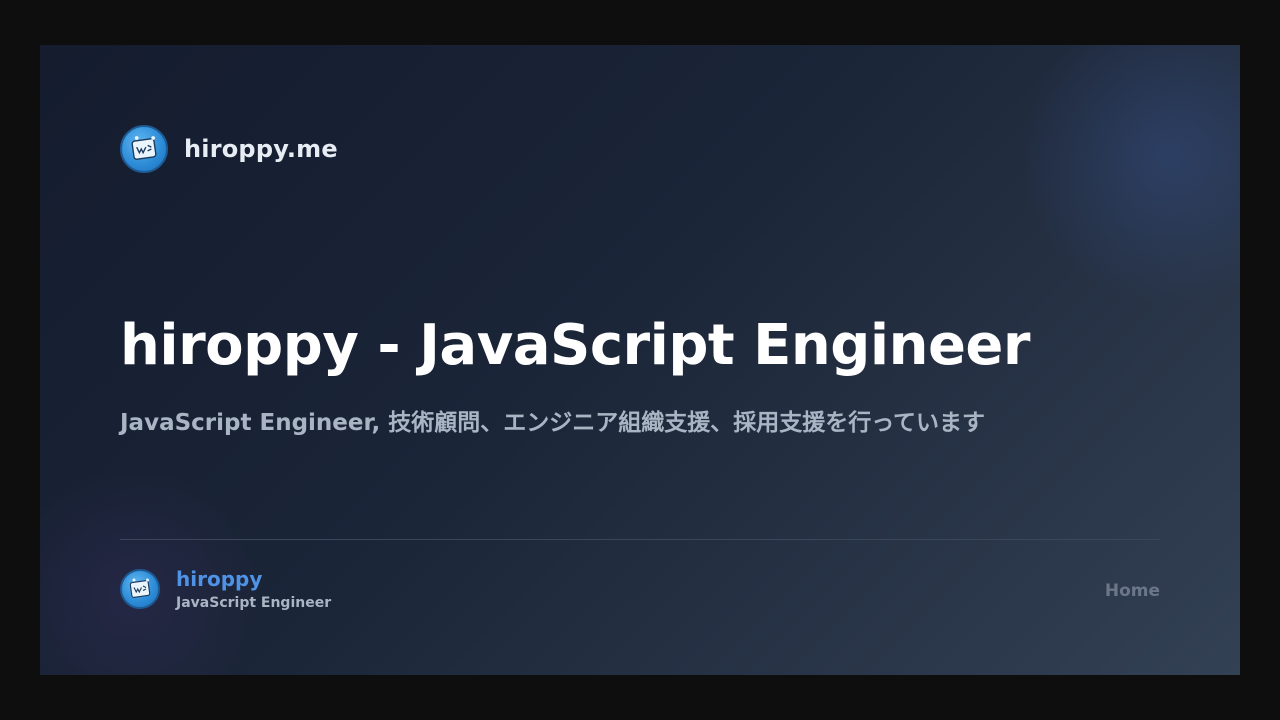 Image resolution: width=1280 pixels, height=720 pixels. What do you see at coordinates (640, 539) in the screenshot?
I see `divider` at bounding box center [640, 539].